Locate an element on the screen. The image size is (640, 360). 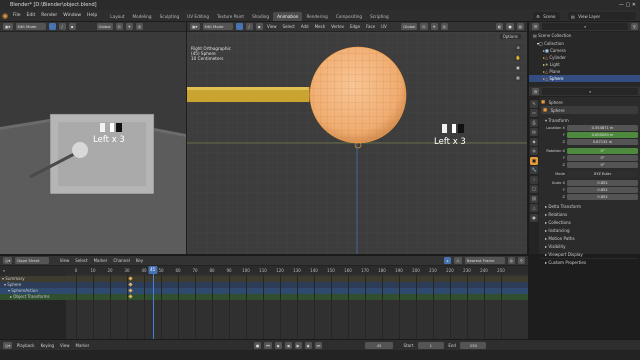
dopesheet-editor-icon: ◷▾ is located at coordinates (8, 260).